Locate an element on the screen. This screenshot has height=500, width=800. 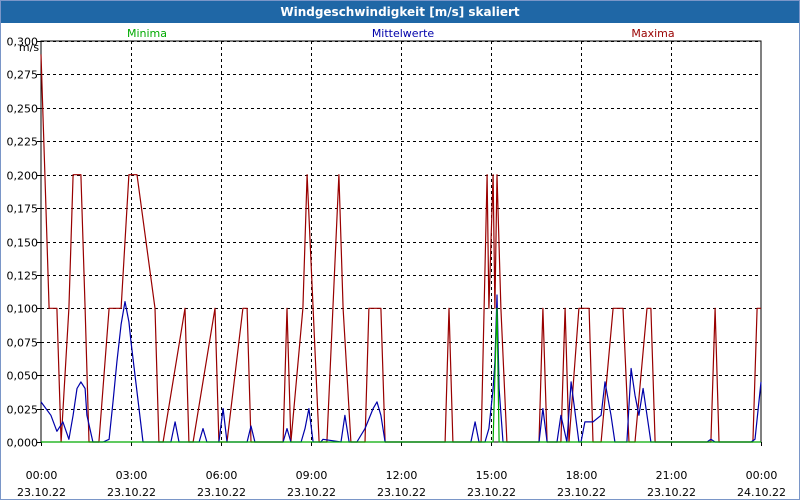
y-tick-label: 0,100 is located at coordinates (23, 309).